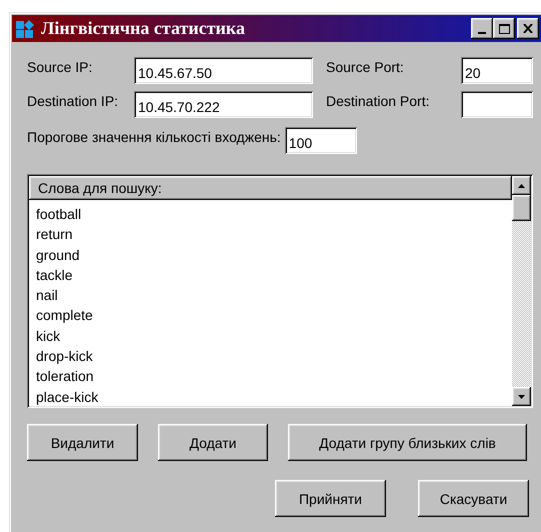 Image resolution: width=541 pixels, height=532 pixels. I want to click on list-item: kick, so click(274, 336).